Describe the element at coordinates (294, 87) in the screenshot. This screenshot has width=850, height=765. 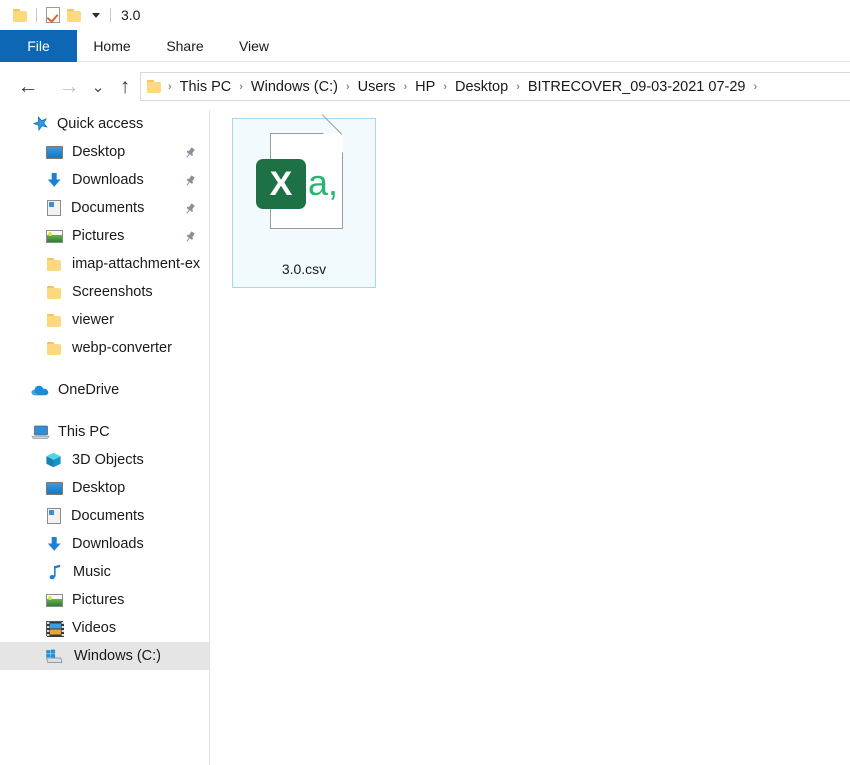
I see `breadcrumb-item-windows-c: Windows (C:)` at that location.